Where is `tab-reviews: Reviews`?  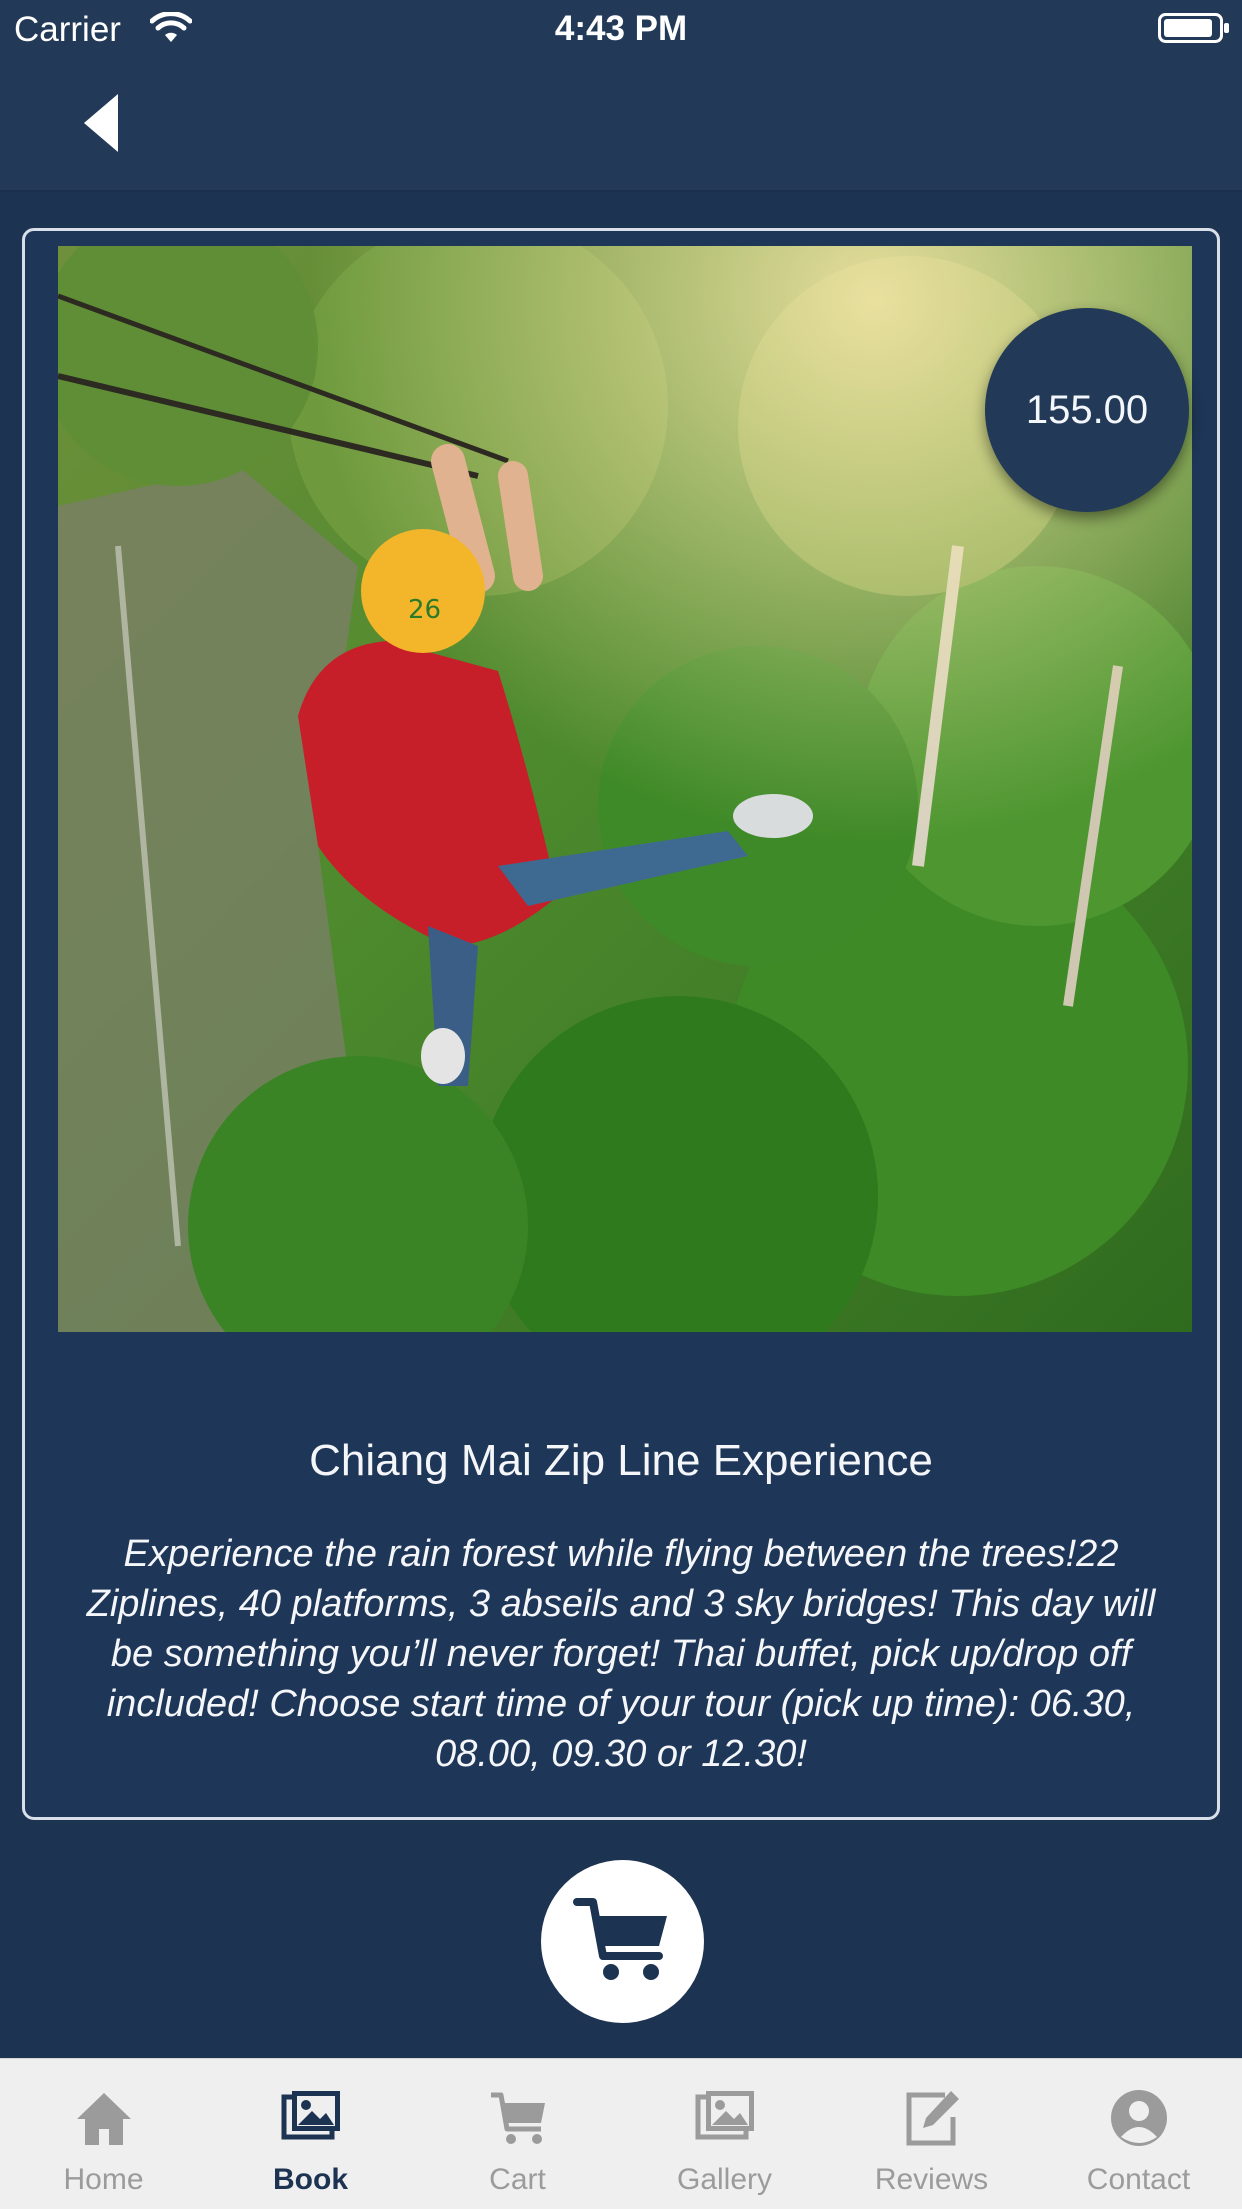
tab-reviews: Reviews is located at coordinates (931, 2134).